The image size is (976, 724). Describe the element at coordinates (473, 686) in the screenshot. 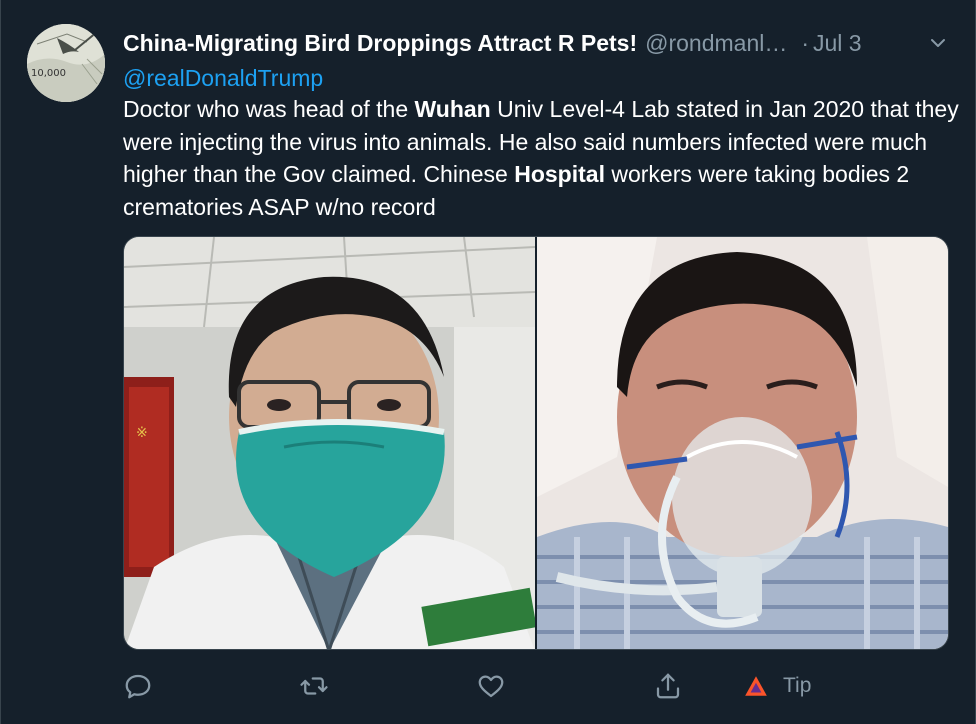

I see `tweet-actions: Tip` at that location.